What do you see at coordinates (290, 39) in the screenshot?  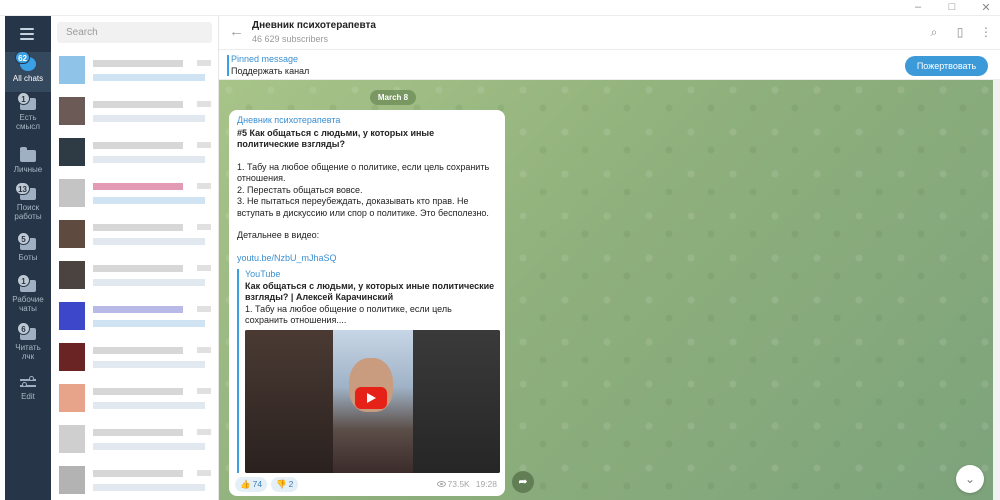 I see `subscriber-count: 46 629 subscribers` at bounding box center [290, 39].